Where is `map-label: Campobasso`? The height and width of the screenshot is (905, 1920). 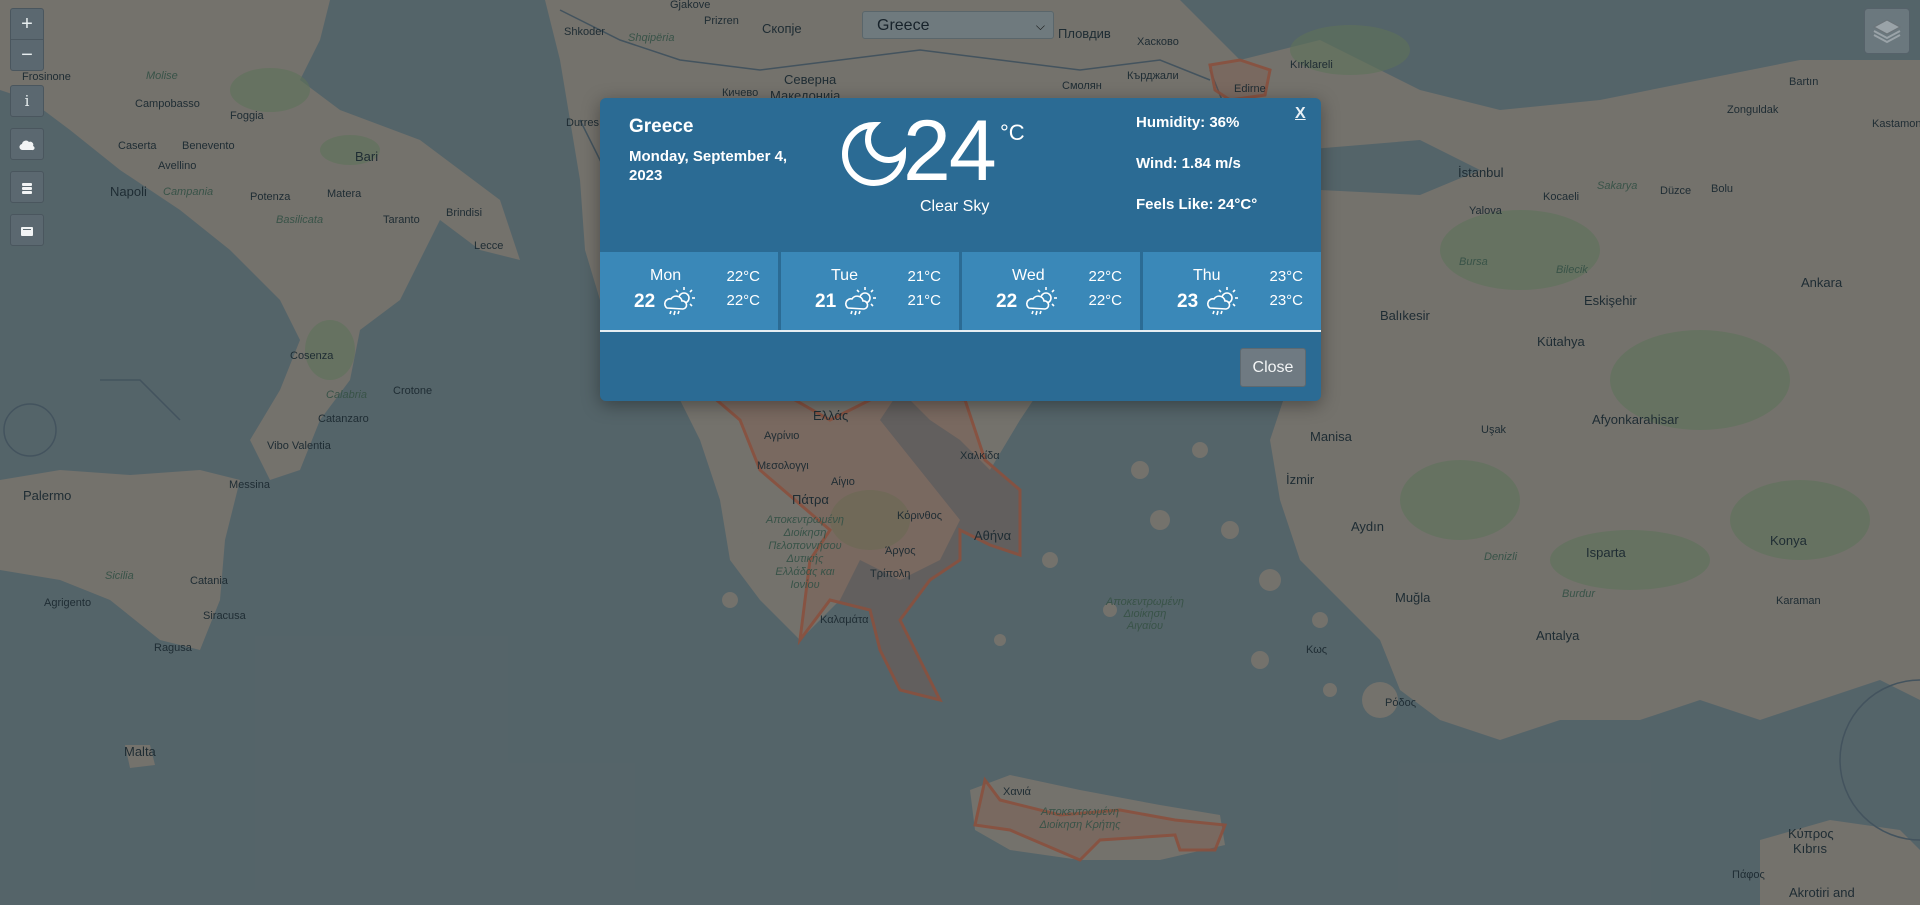
map-label: Campobasso is located at coordinates (167, 104).